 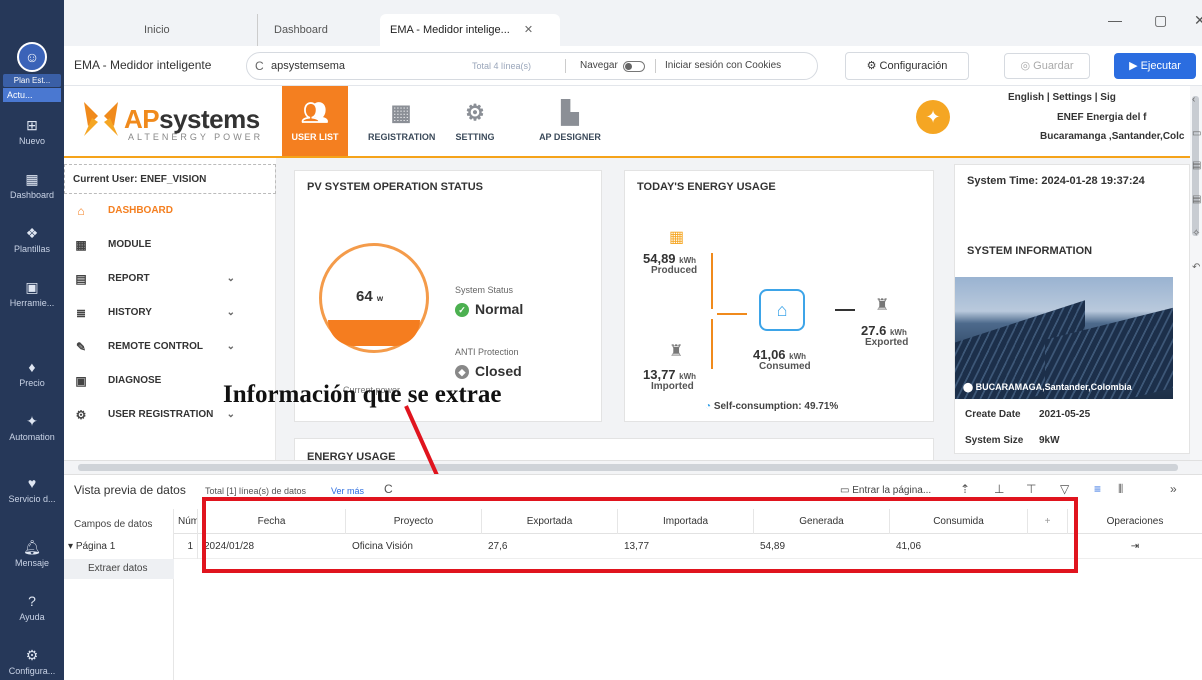 I want to click on unit: kWh, so click(x=688, y=376).